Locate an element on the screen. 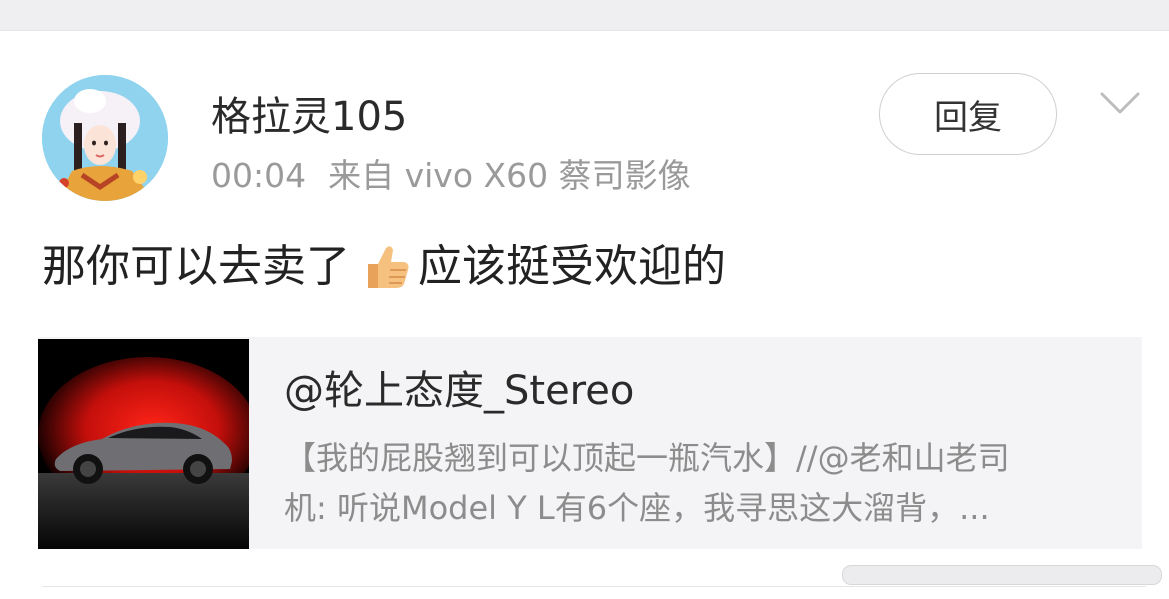  top-strip is located at coordinates (584, 15).